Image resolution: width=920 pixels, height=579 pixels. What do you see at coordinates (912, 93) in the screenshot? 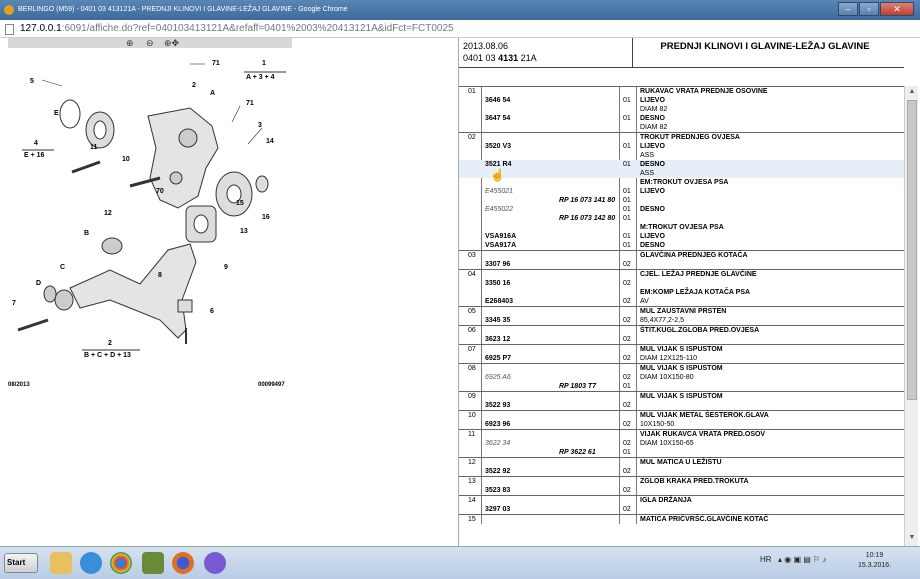
I see `scroll-up-icon: ▲` at bounding box center [912, 93].